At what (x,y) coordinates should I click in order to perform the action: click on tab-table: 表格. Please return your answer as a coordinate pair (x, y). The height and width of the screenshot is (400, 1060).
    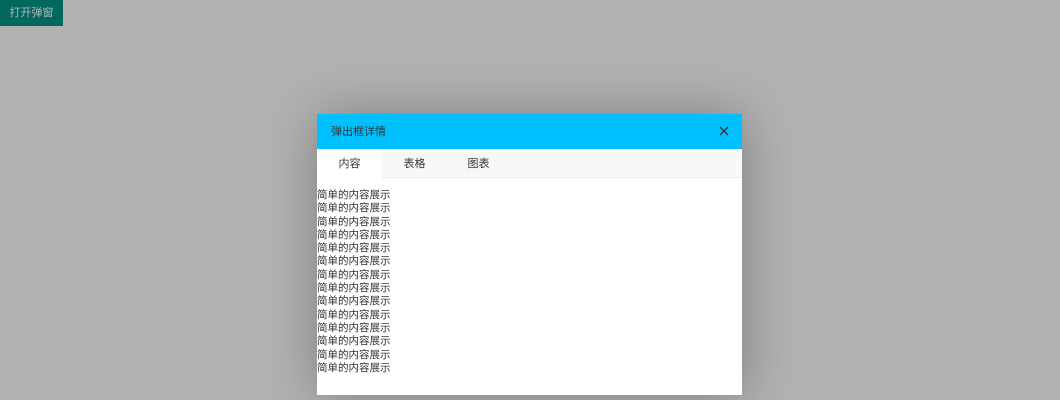
    Looking at the image, I should click on (414, 163).